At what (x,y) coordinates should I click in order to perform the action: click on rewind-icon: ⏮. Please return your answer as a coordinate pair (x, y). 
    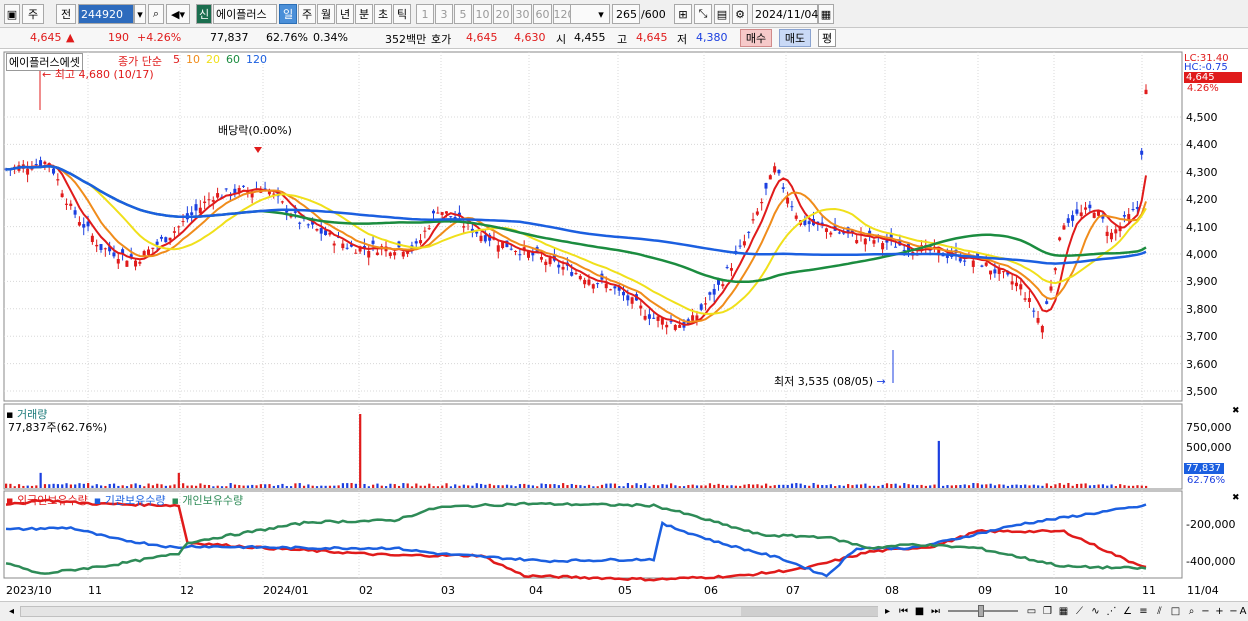
    Looking at the image, I should click on (903, 611).